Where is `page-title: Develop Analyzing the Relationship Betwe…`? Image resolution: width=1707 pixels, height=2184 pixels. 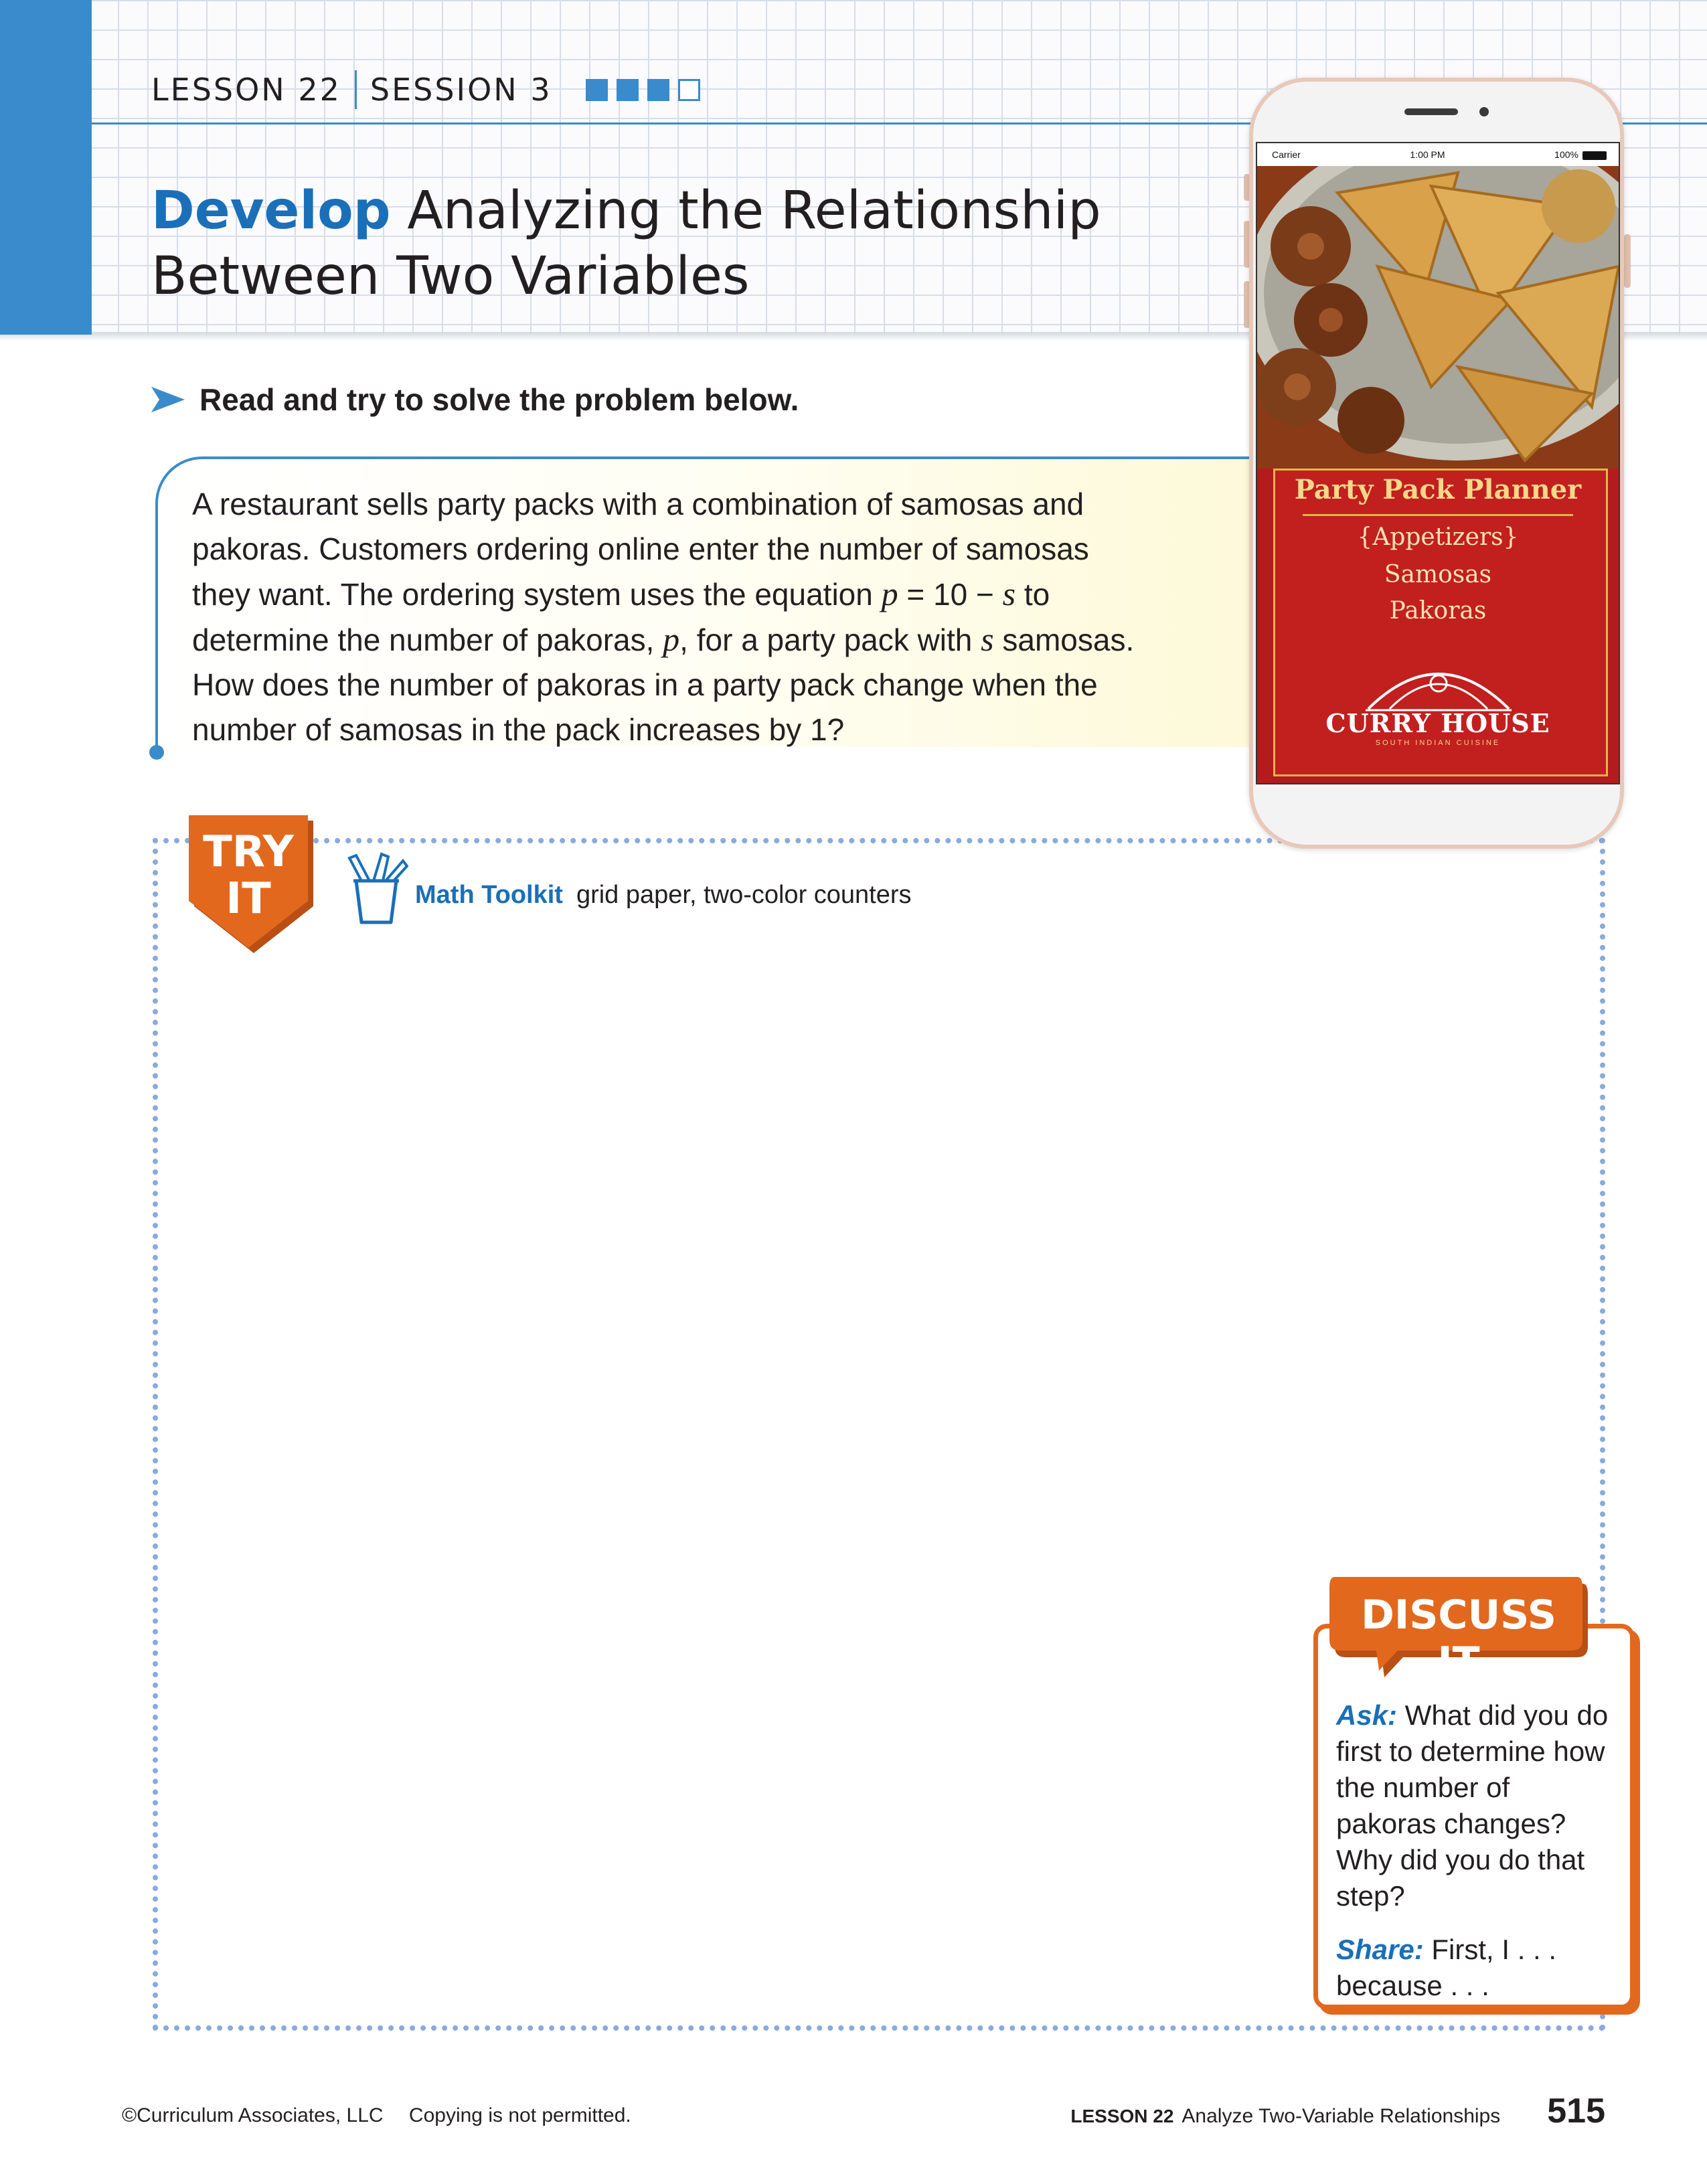 page-title: Develop Analyzing the Relationship Betwe… is located at coordinates (653, 243).